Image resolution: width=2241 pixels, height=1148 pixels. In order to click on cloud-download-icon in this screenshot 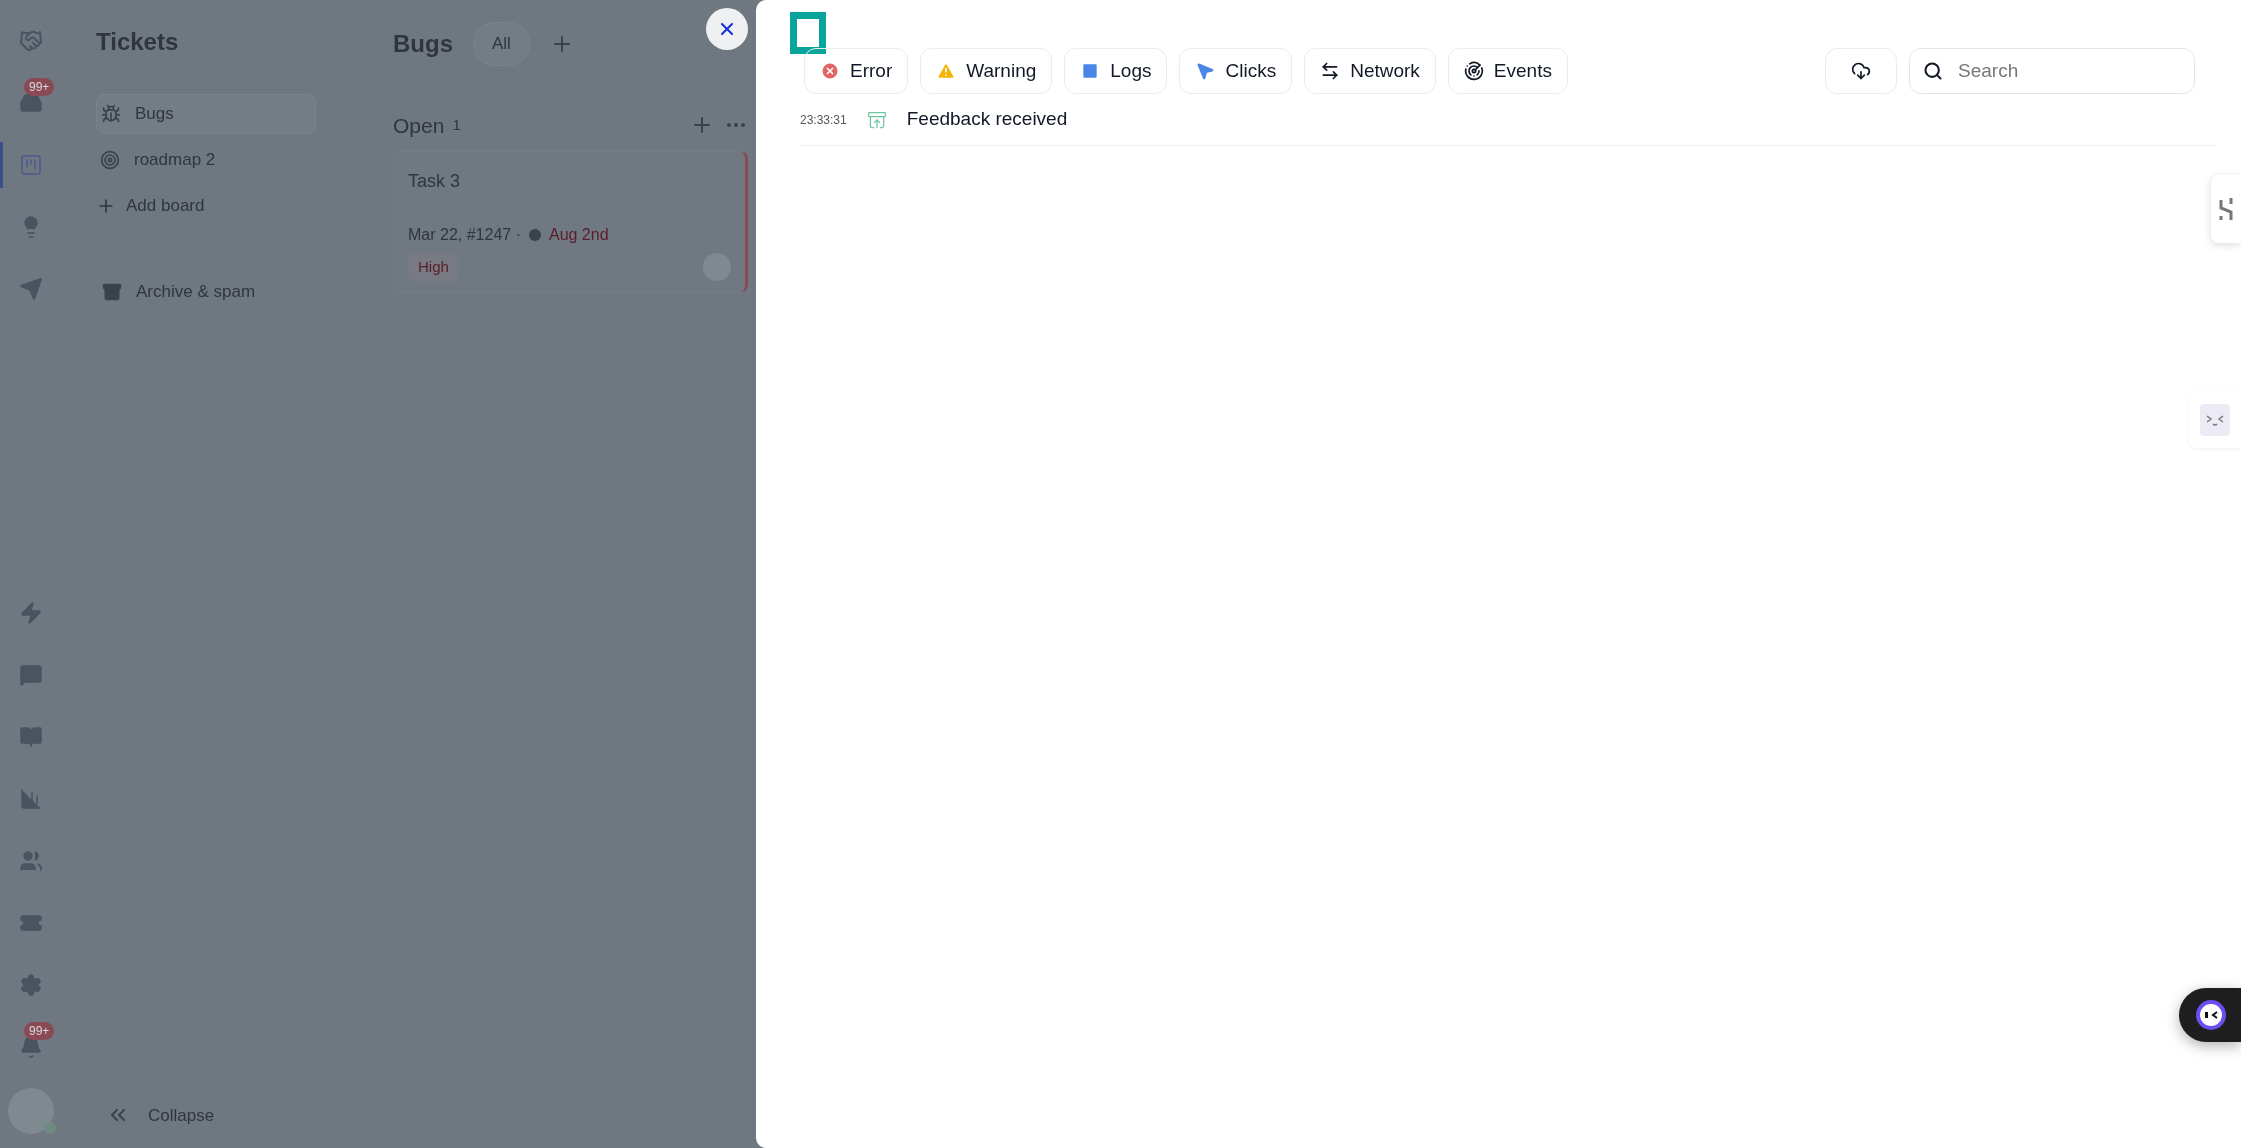, I will do `click(1861, 71)`.